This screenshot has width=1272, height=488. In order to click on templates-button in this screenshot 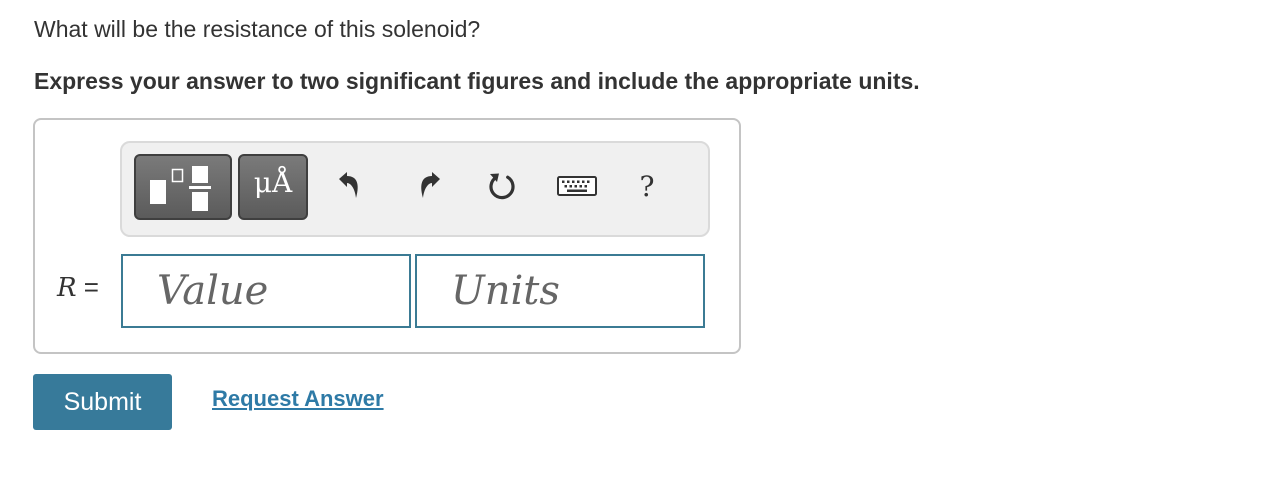, I will do `click(183, 187)`.